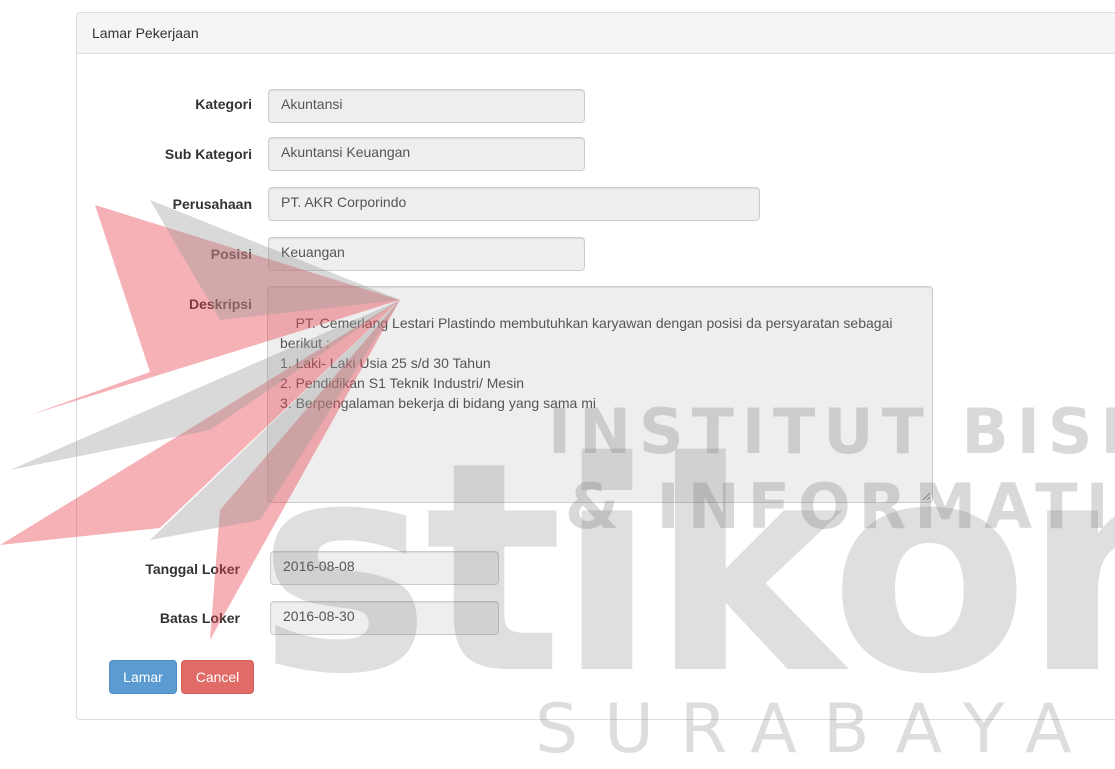 The image size is (1115, 769). What do you see at coordinates (212, 204) in the screenshot?
I see `perusahaan-label: Perusahaan` at bounding box center [212, 204].